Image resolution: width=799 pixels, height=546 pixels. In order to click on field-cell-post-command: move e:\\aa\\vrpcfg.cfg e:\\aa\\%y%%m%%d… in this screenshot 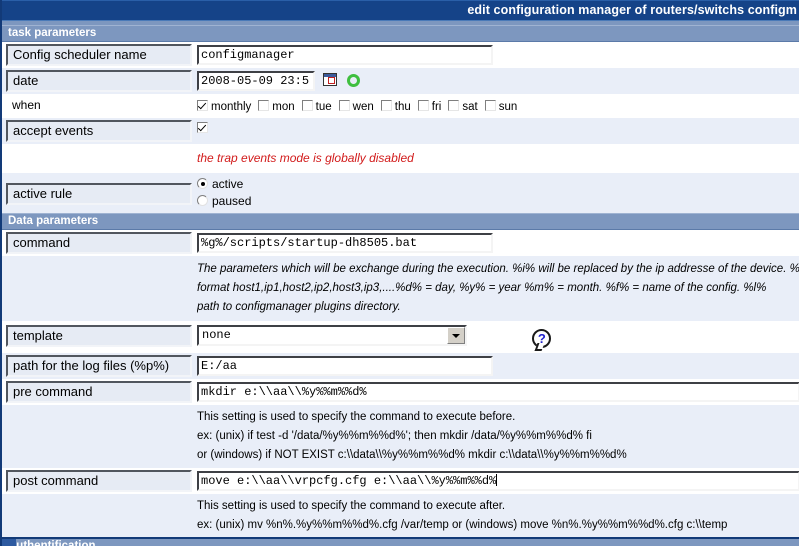, I will do `click(495, 481)`.